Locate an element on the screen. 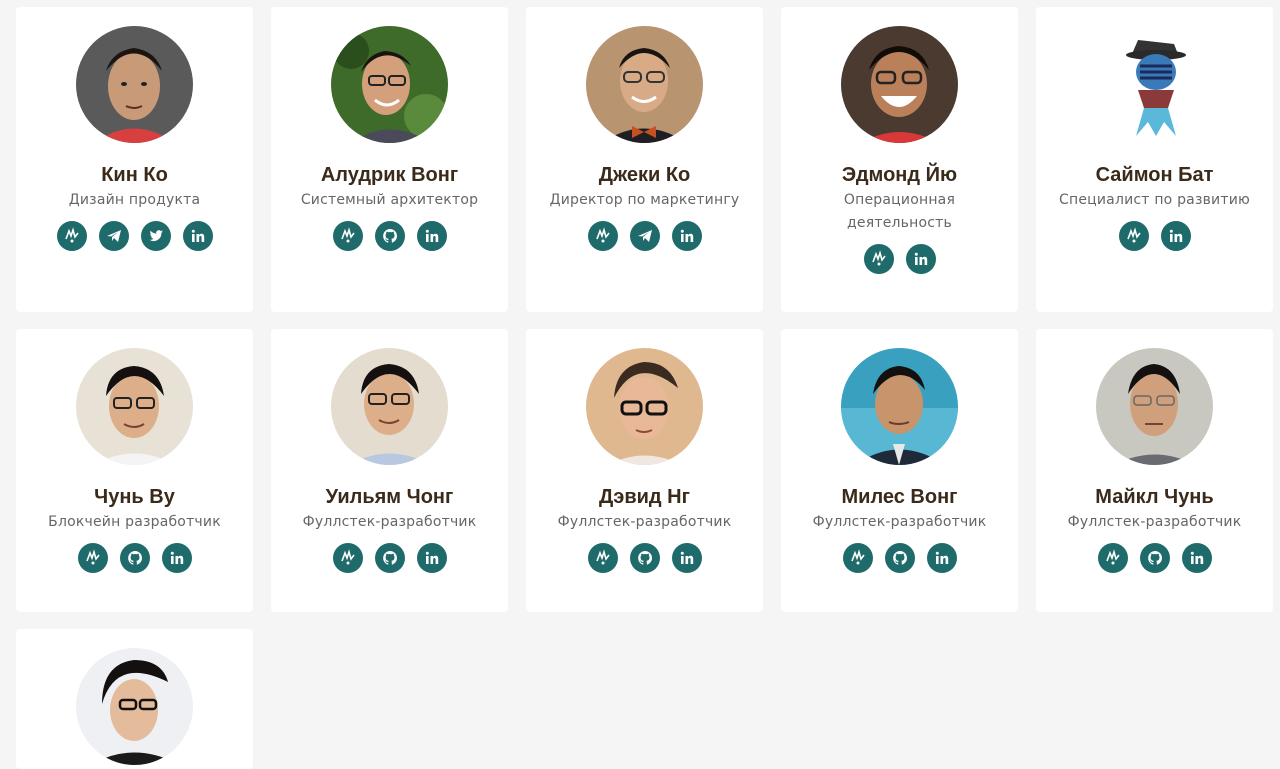  team-card: Эдмонд Йю Операционная деятельность is located at coordinates (899, 159).